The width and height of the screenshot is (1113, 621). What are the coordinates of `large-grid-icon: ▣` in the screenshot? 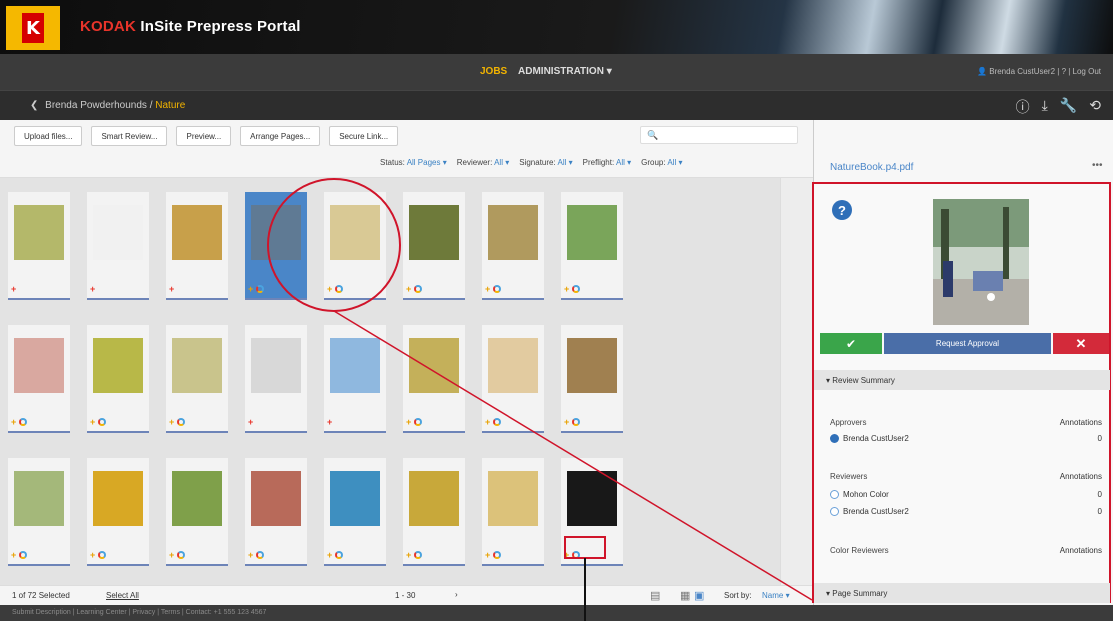 It's located at (699, 595).